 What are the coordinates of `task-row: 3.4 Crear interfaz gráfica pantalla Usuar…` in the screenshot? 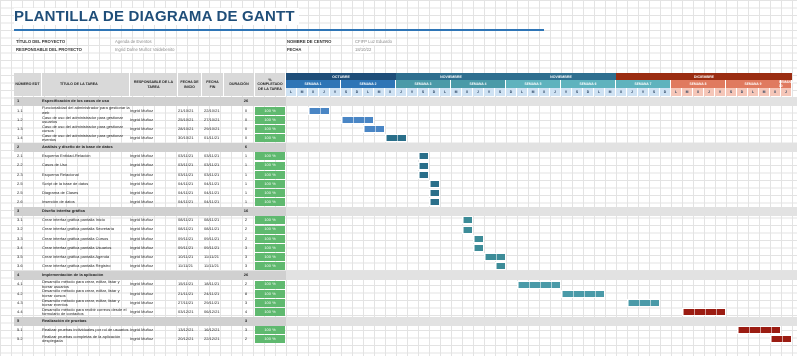 It's located at (405, 247).